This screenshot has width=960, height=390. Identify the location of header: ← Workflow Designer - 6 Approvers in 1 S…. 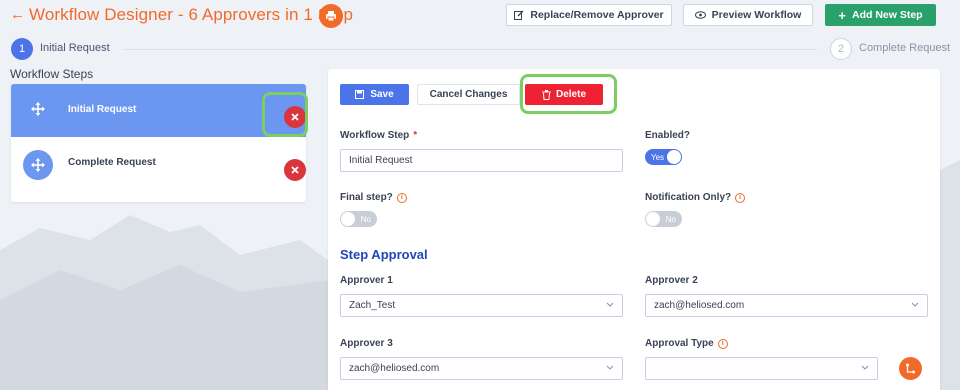
(480, 17).